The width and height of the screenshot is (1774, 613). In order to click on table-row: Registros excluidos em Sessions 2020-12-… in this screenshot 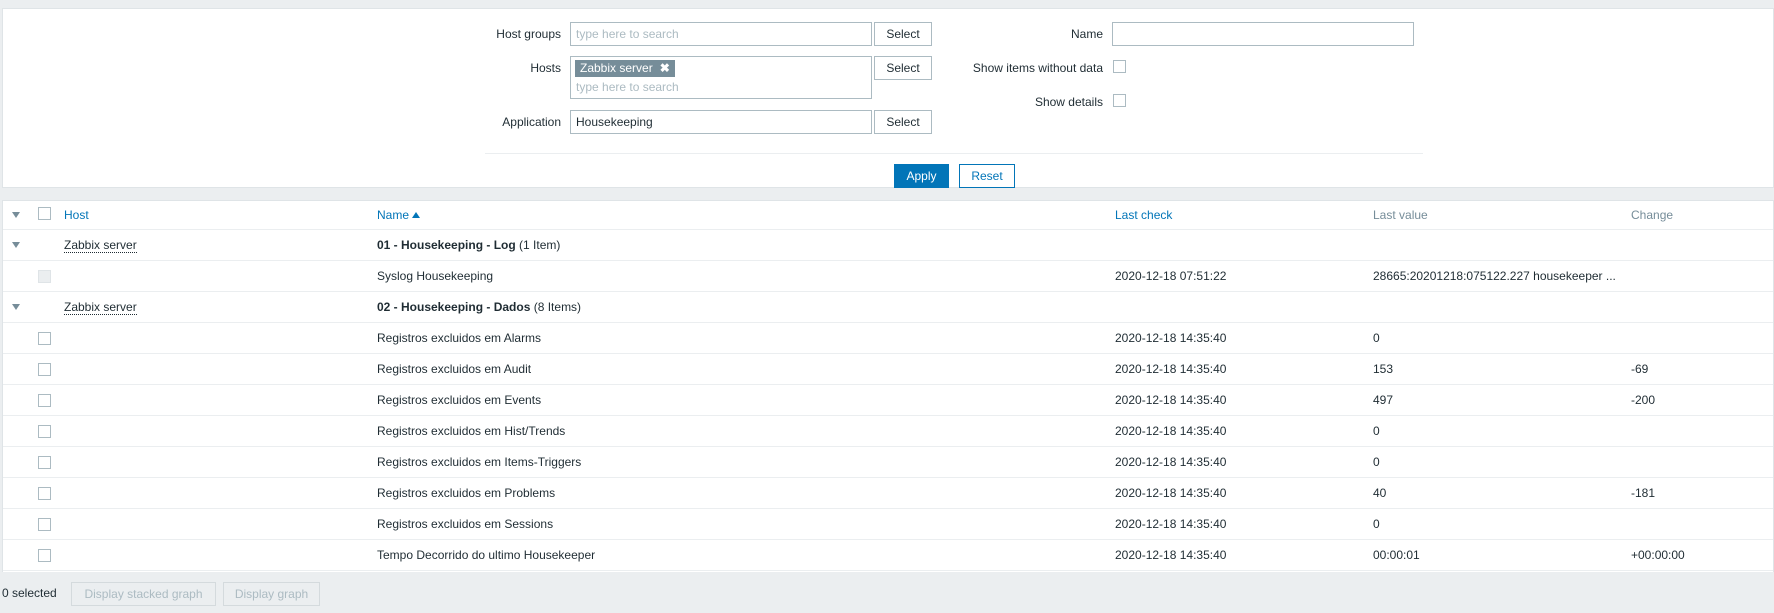, I will do `click(888, 524)`.